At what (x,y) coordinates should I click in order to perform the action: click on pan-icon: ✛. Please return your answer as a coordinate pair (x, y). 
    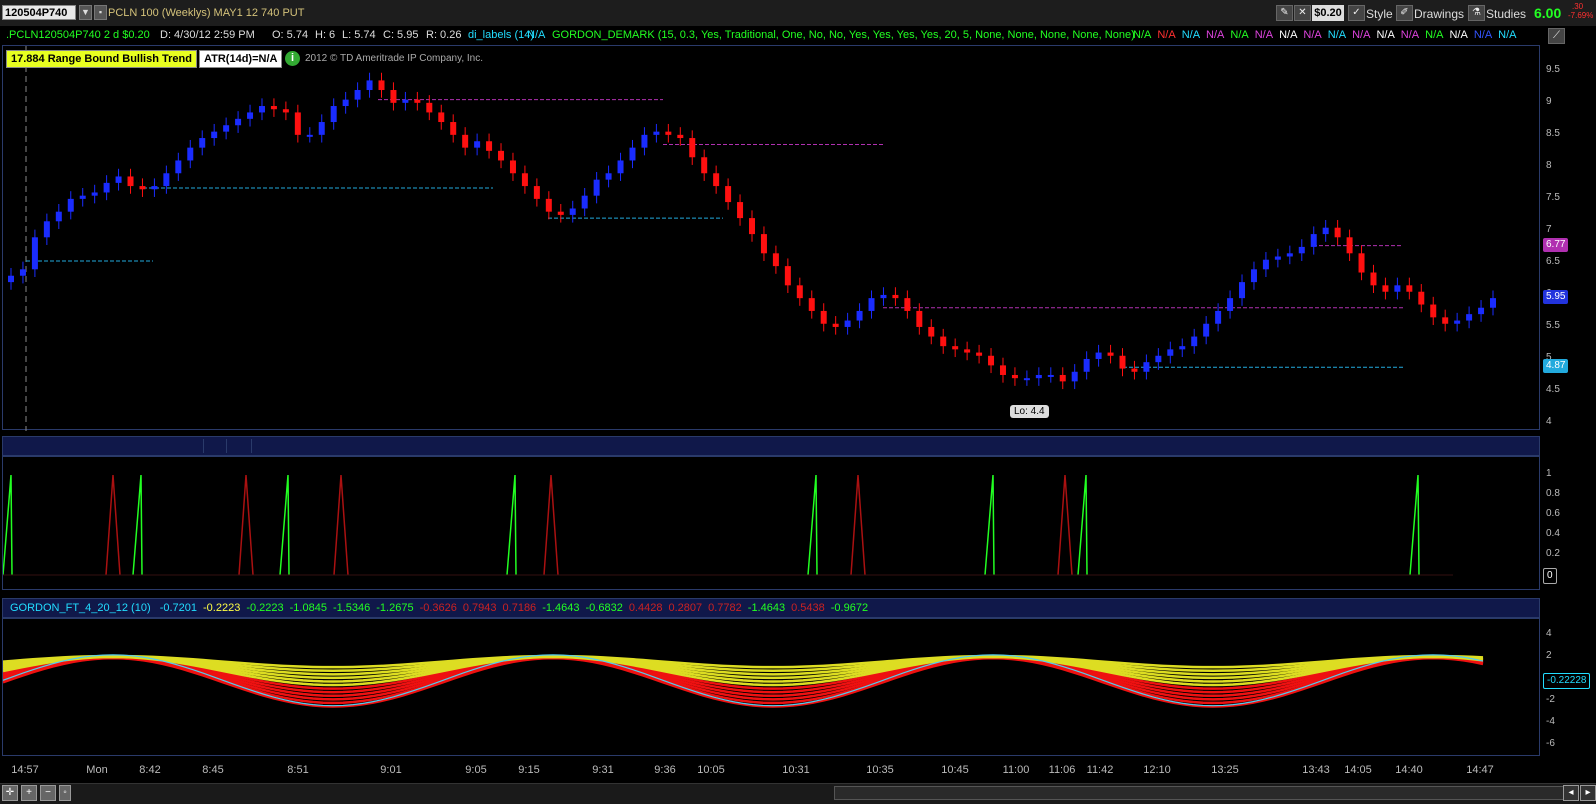
    Looking at the image, I should click on (10, 793).